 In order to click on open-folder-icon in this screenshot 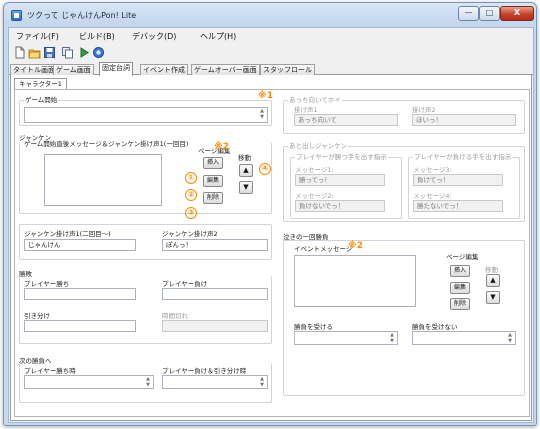, I will do `click(34, 52)`.